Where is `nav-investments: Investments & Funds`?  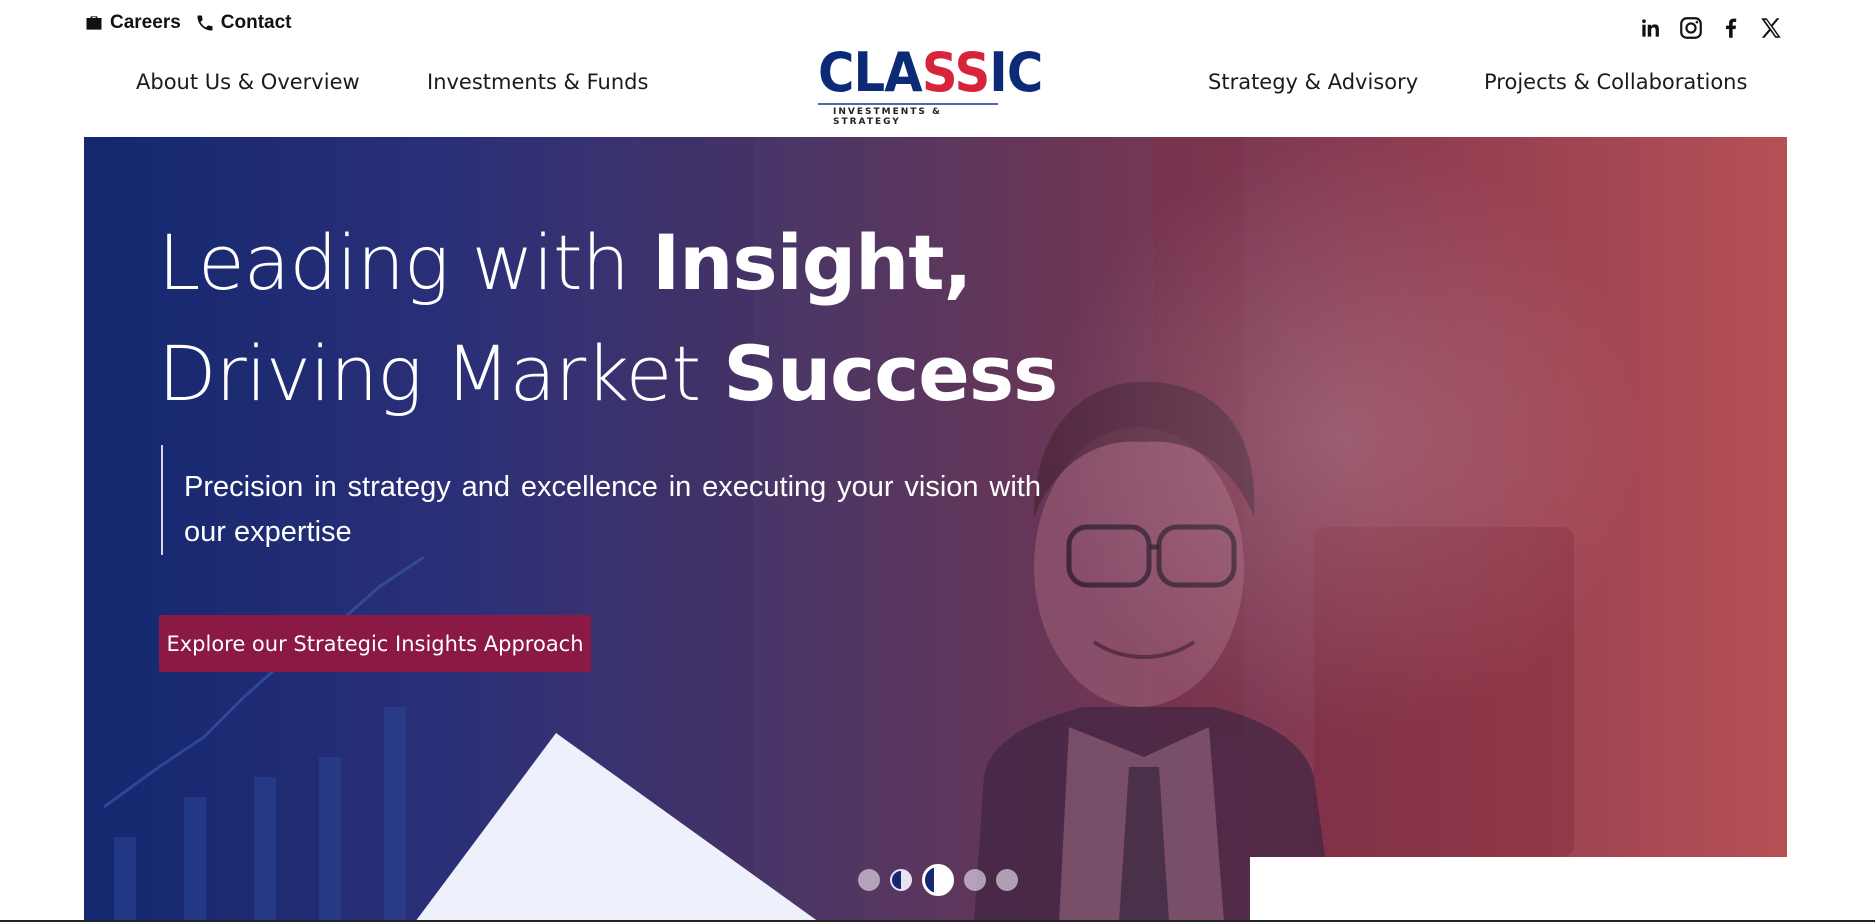
nav-investments: Investments & Funds is located at coordinates (537, 82).